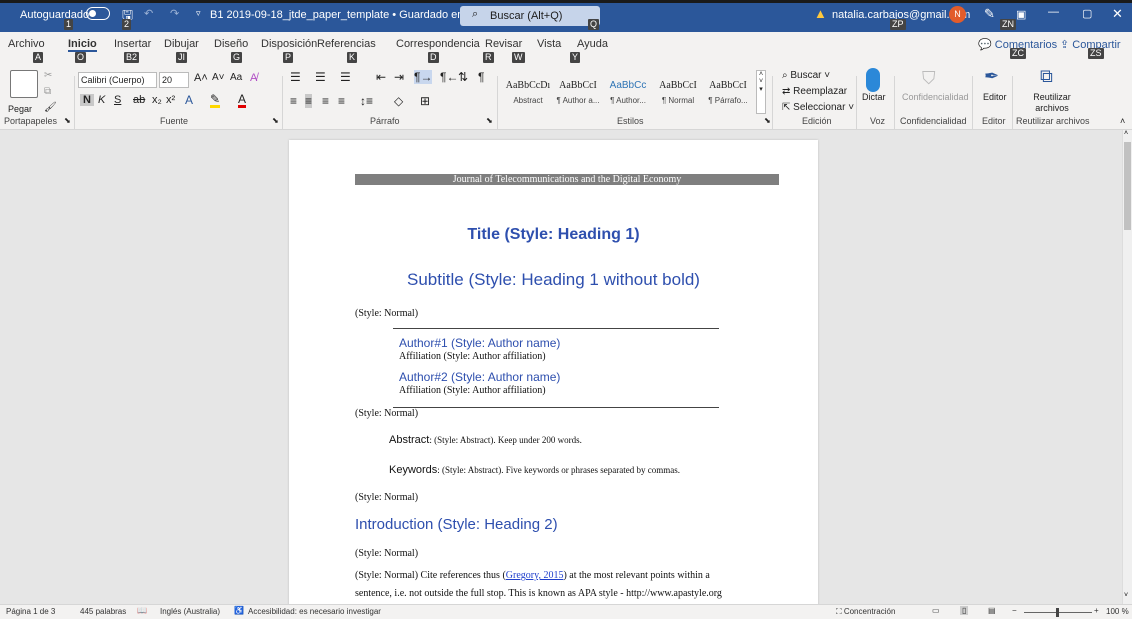 The width and height of the screenshot is (1132, 619). What do you see at coordinates (1014, 610) in the screenshot?
I see `zoom-out-icon: −` at bounding box center [1014, 610].